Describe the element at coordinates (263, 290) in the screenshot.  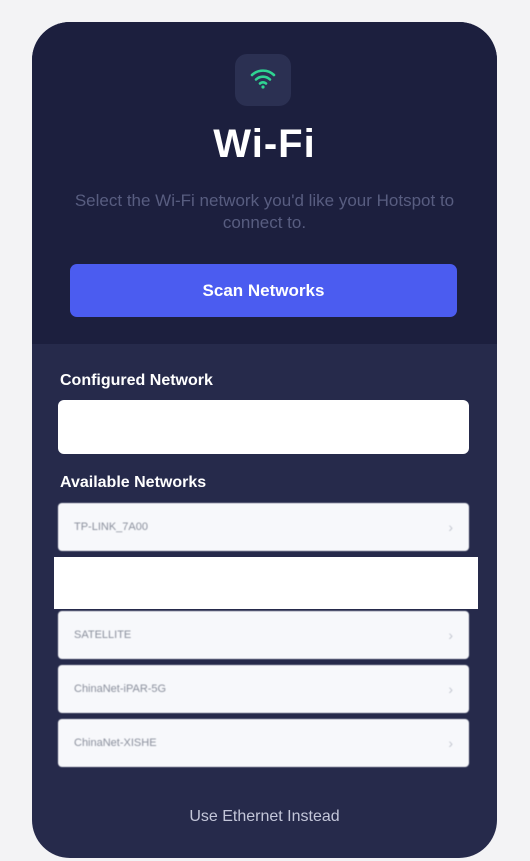
I see `scan-networks-button: Scan Networks` at that location.